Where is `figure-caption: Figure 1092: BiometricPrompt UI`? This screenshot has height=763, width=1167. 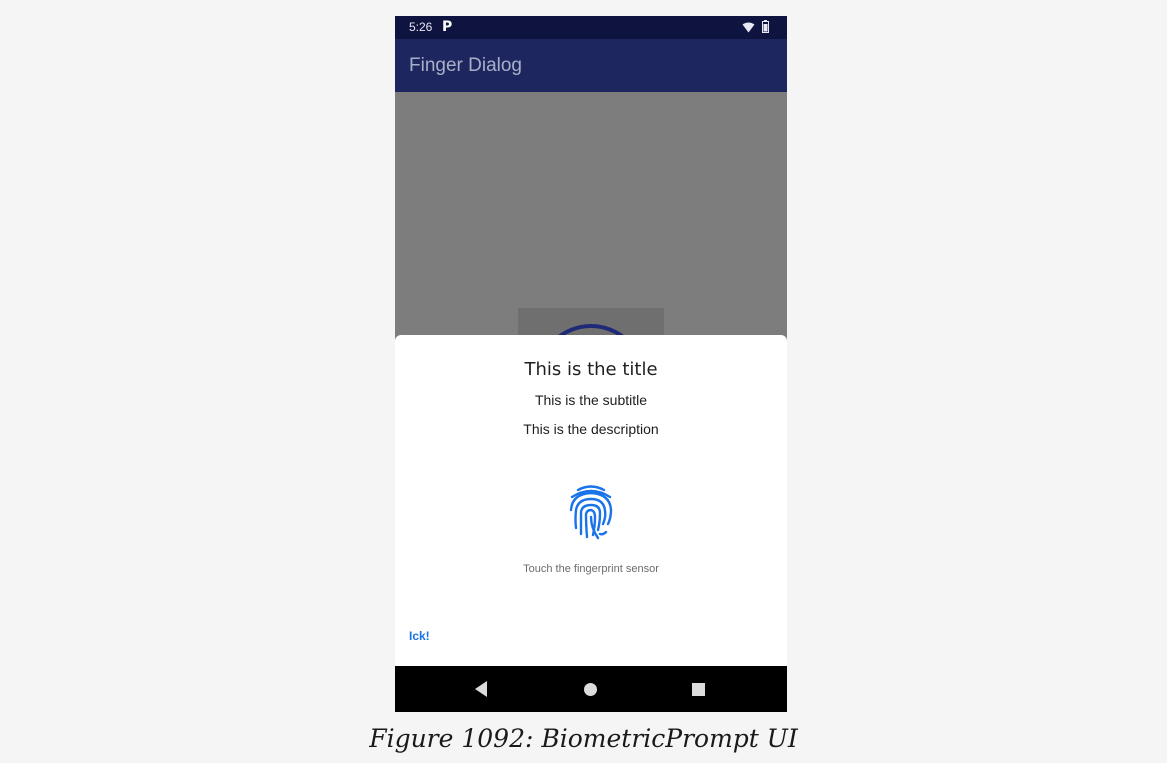
figure-caption: Figure 1092: BiometricPrompt UI is located at coordinates (583, 738).